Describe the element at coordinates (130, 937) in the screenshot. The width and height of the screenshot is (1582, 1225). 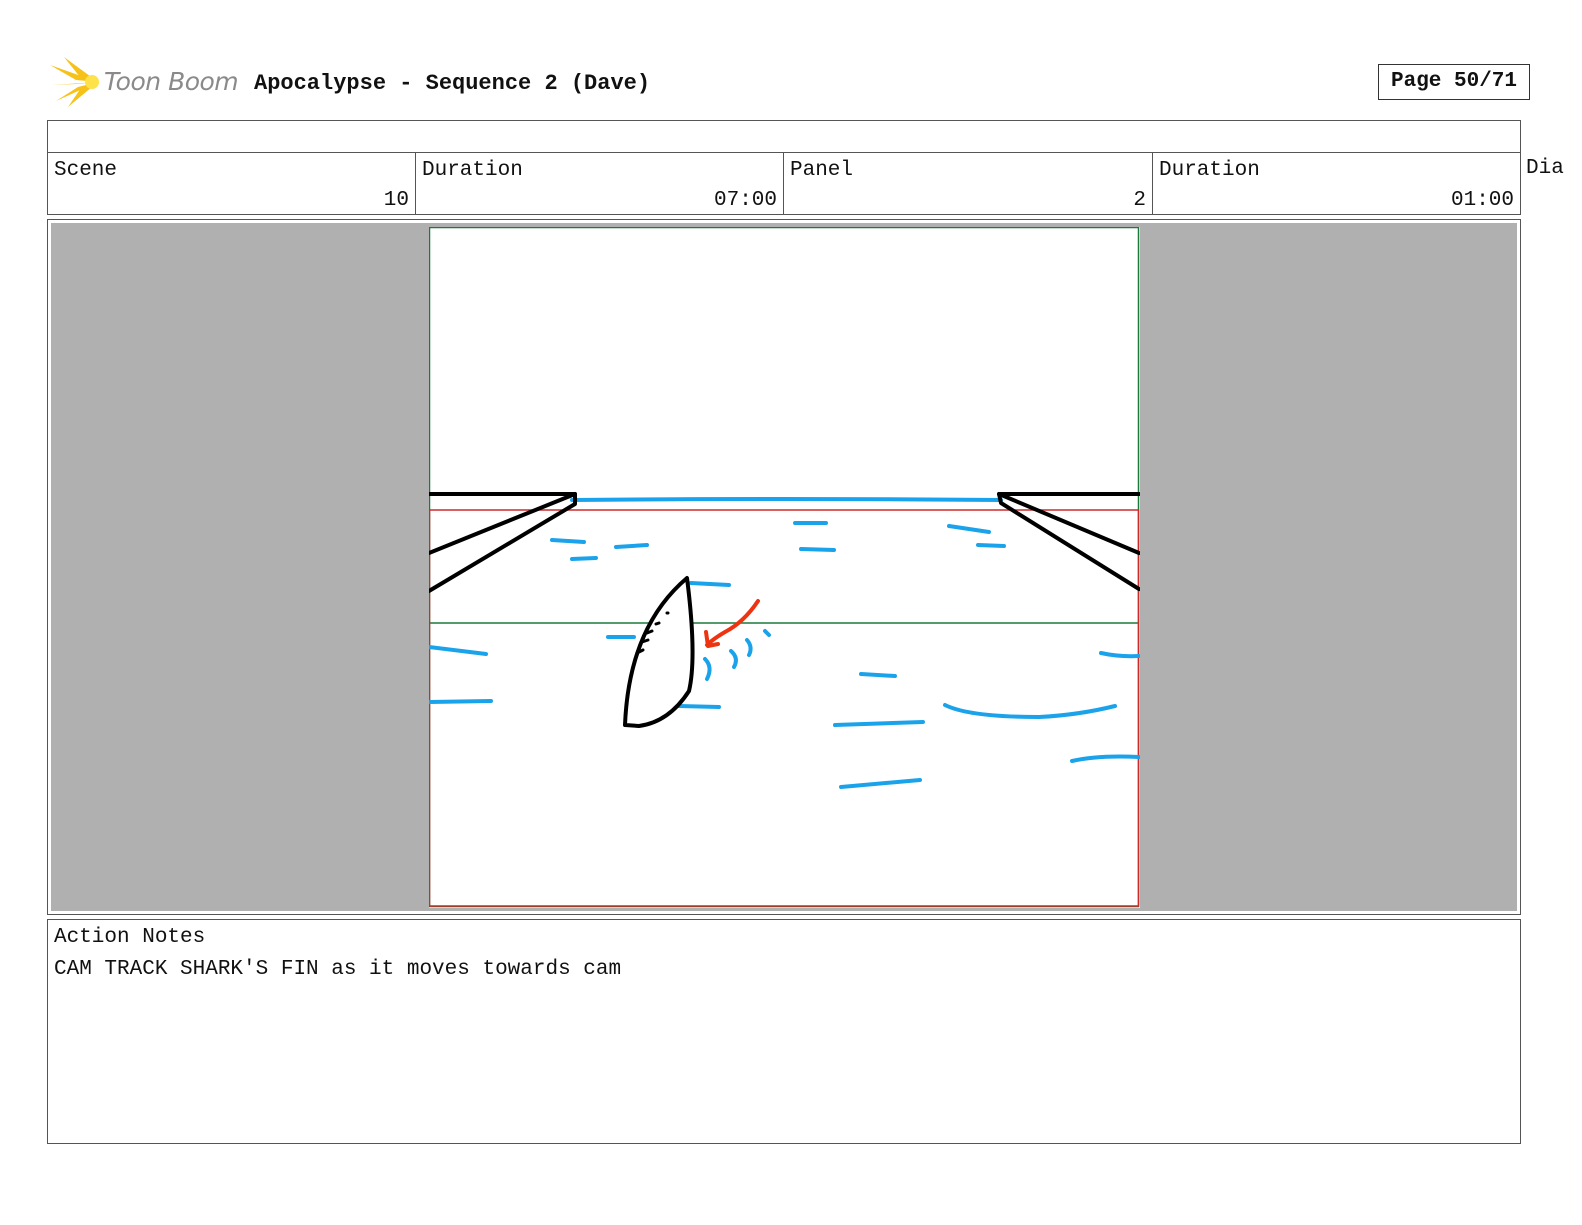
I see `action-notes-label: Action Notes` at that location.